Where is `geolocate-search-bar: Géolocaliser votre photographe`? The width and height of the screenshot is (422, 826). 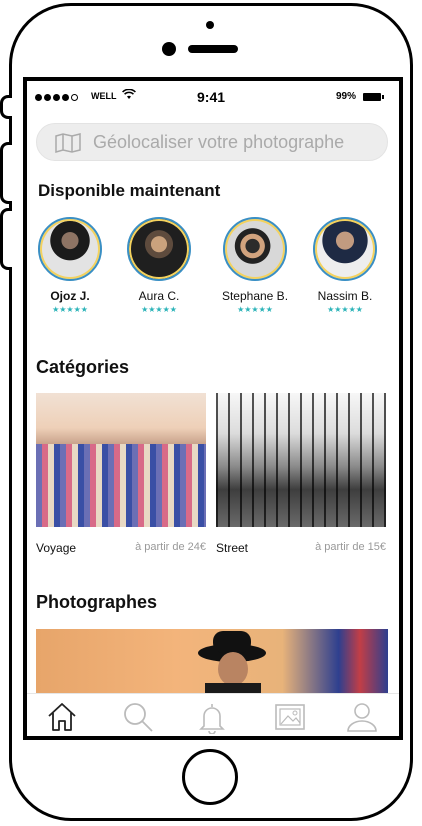
geolocate-search-bar: Géolocaliser votre photographe is located at coordinates (212, 142).